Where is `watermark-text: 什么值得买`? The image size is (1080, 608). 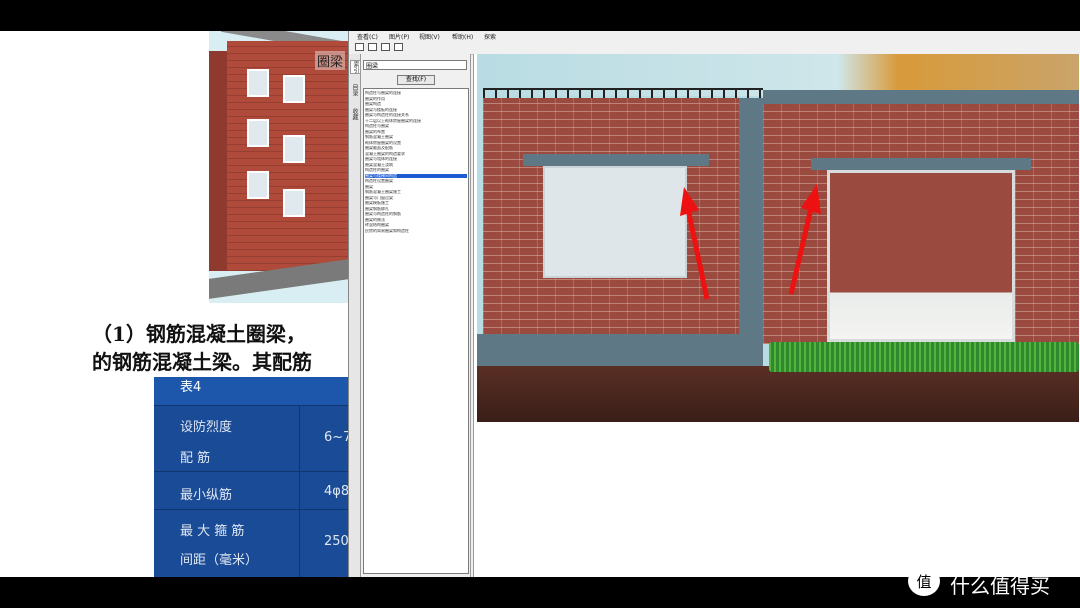 watermark-text: 什么值得买 is located at coordinates (1000, 586).